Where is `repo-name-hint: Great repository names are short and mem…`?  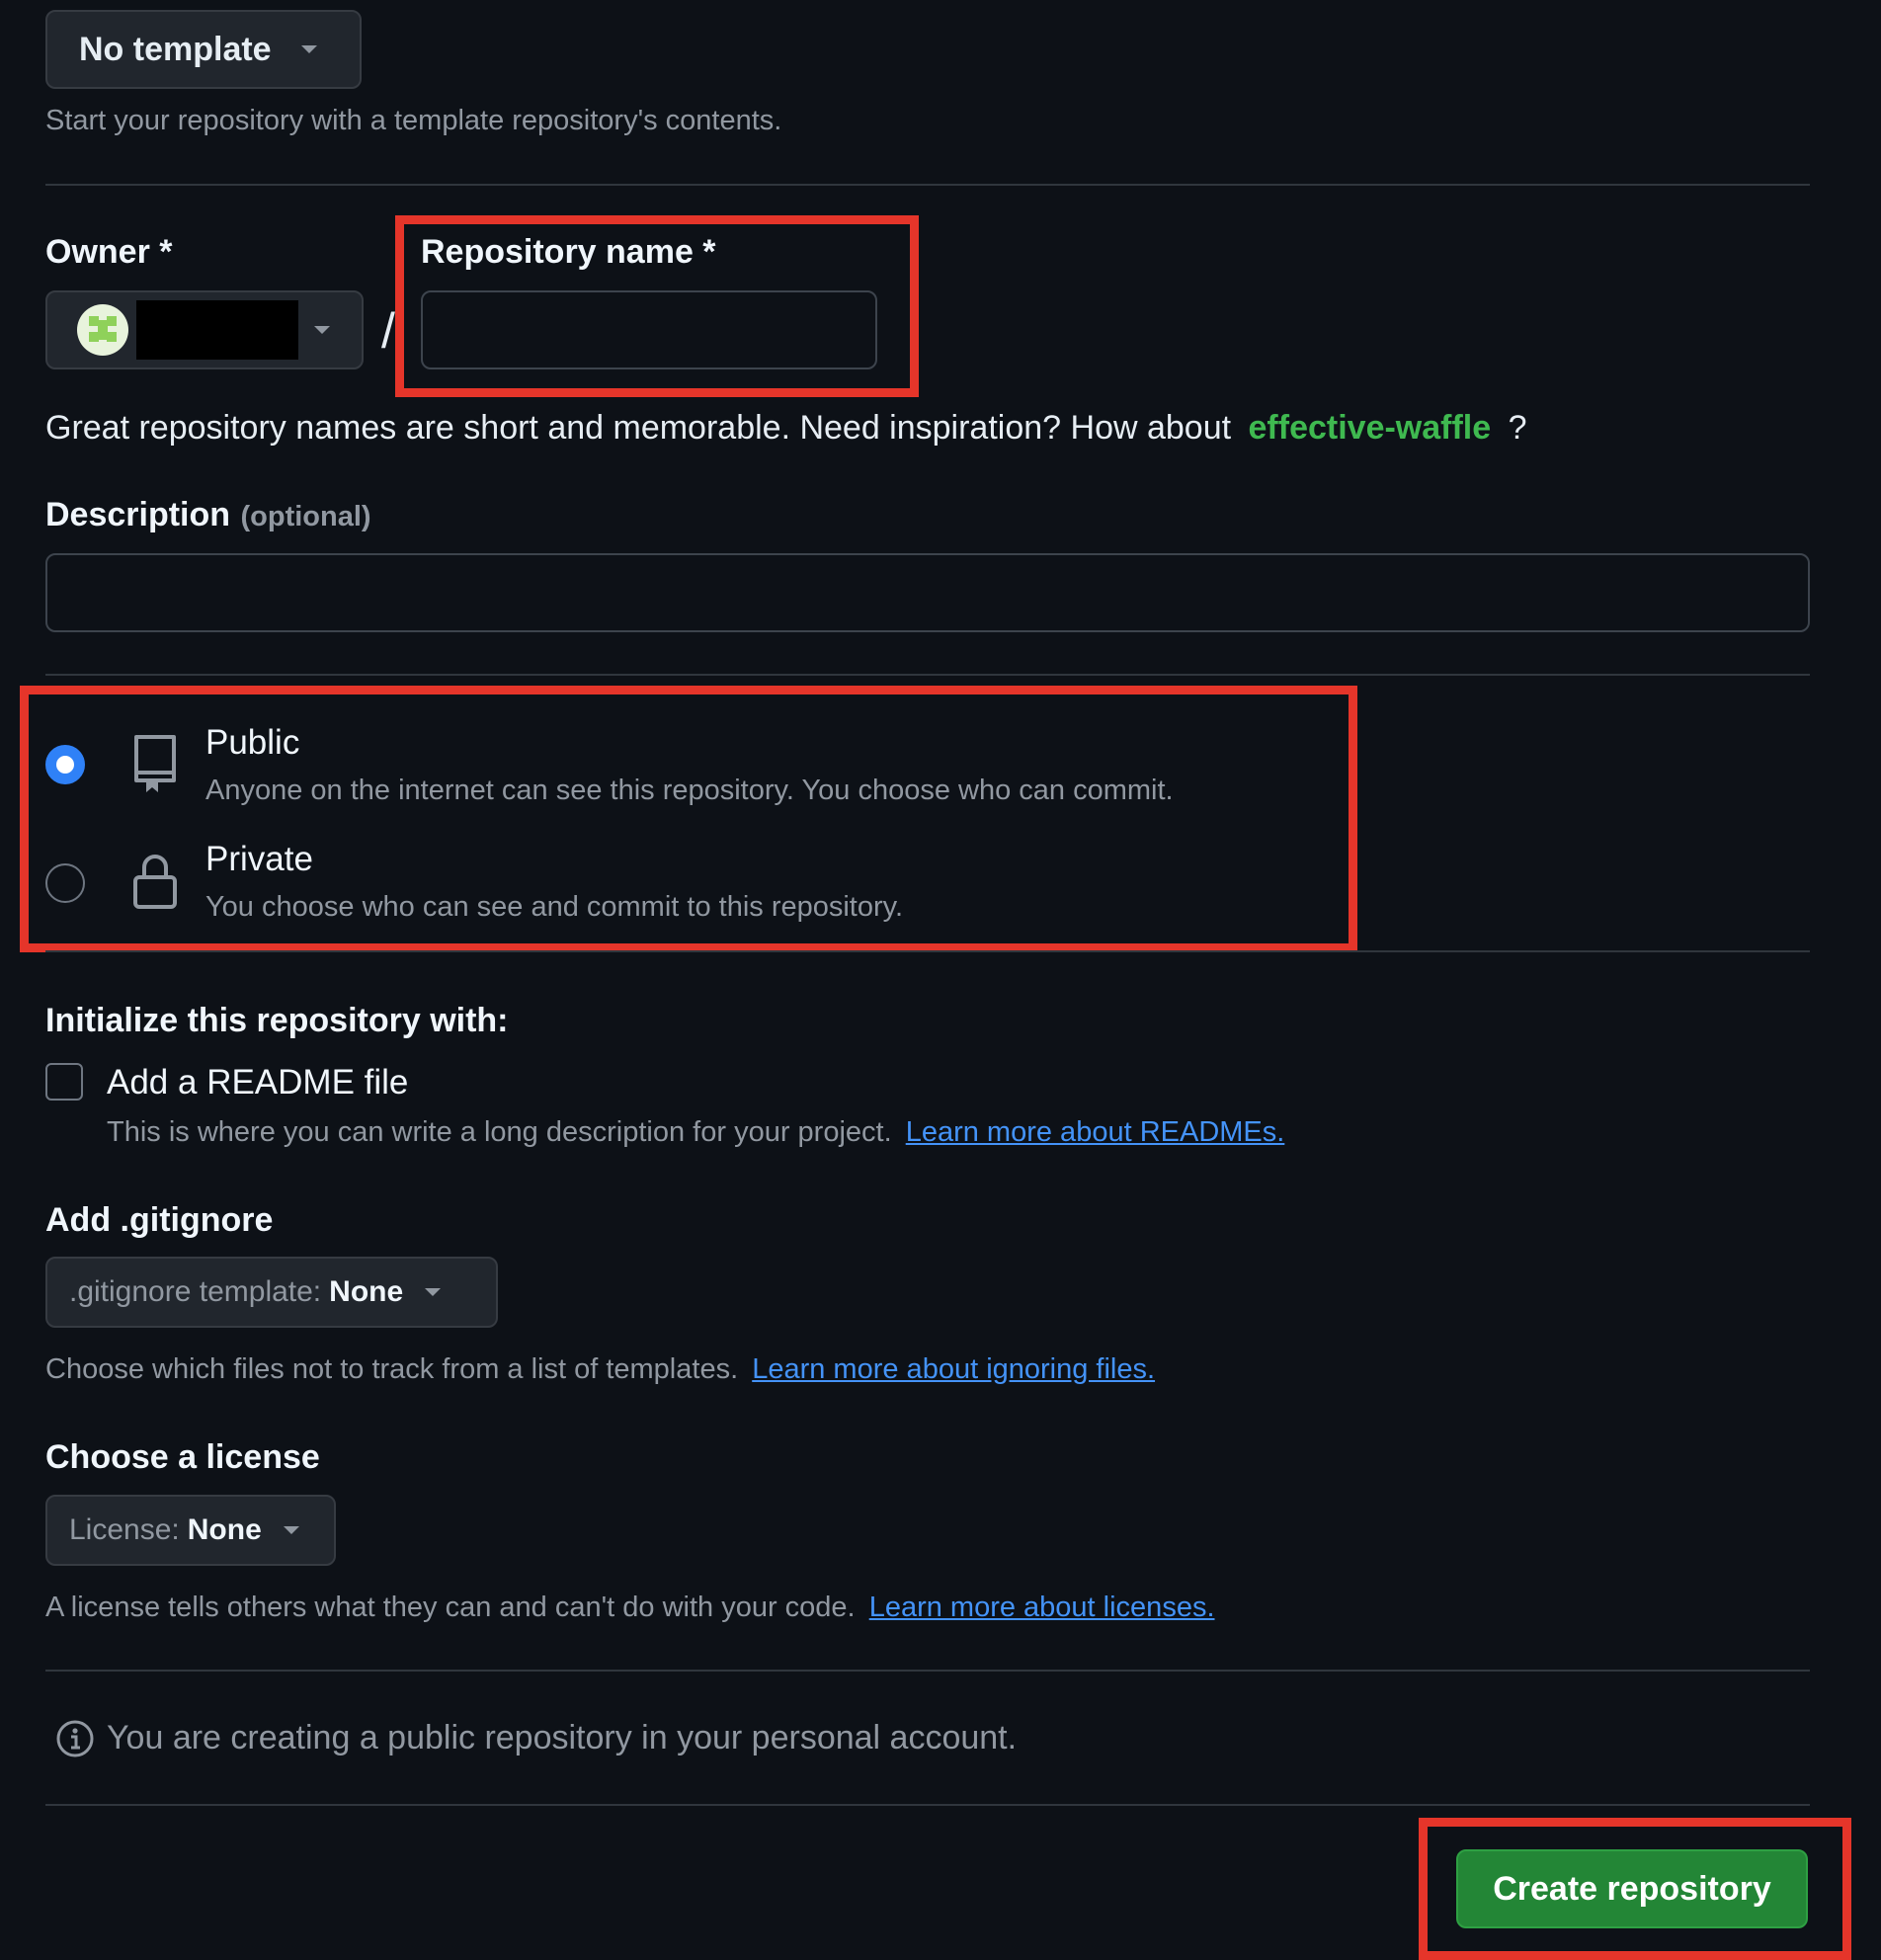
repo-name-hint: Great repository names are short and mem… is located at coordinates (786, 428).